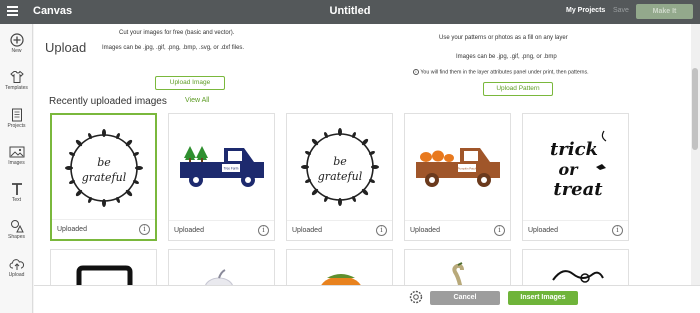 The image size is (700, 313). I want to click on cancel-button: Cancel, so click(465, 298).